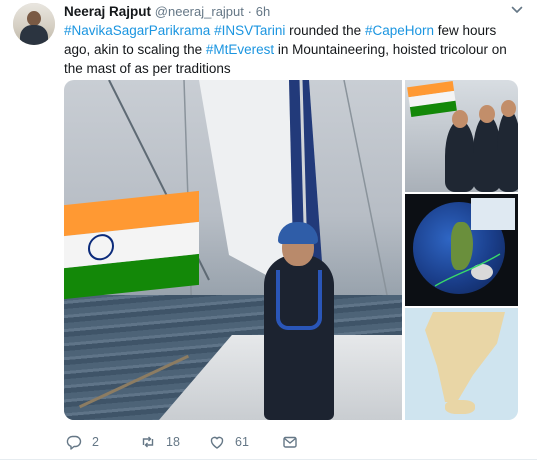 The width and height of the screenshot is (537, 460). Describe the element at coordinates (432, 99) in the screenshot. I see `small-indian-flag` at that location.